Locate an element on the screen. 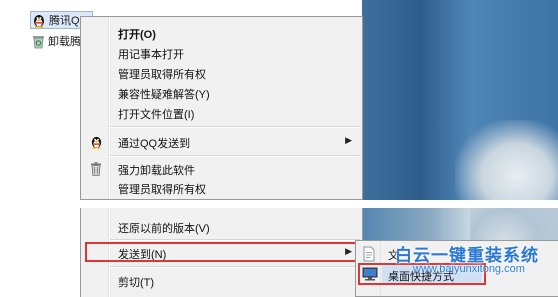 This screenshot has height=297, width=558. menu-item-open-file-location: 打开文件位置(I) is located at coordinates (221, 113).